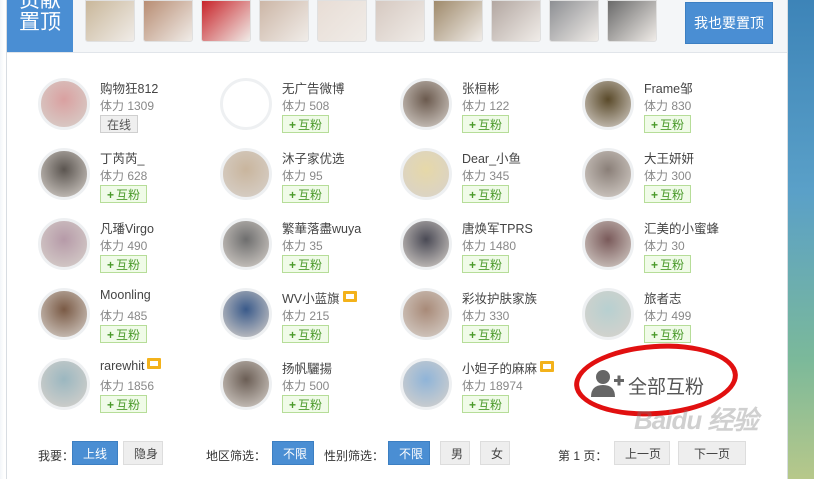  I want to click on next-page-button: 下一页, so click(712, 453).